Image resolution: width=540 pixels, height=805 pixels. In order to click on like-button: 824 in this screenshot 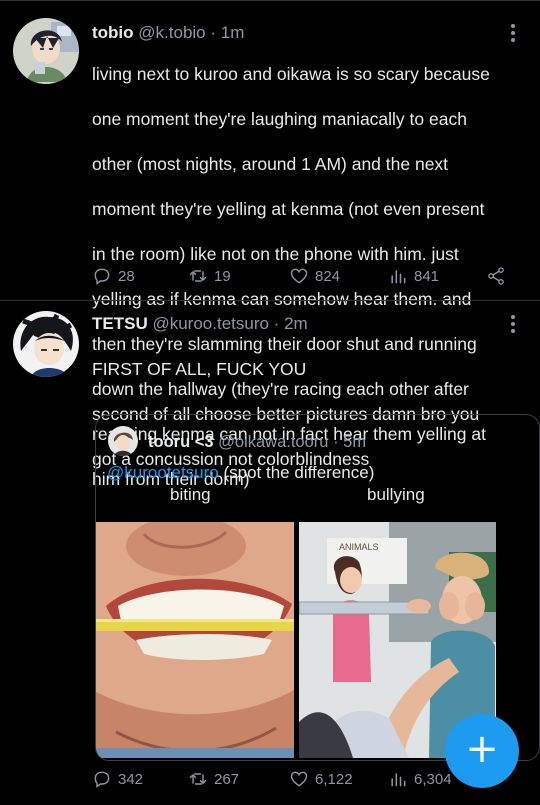, I will do `click(314, 276)`.